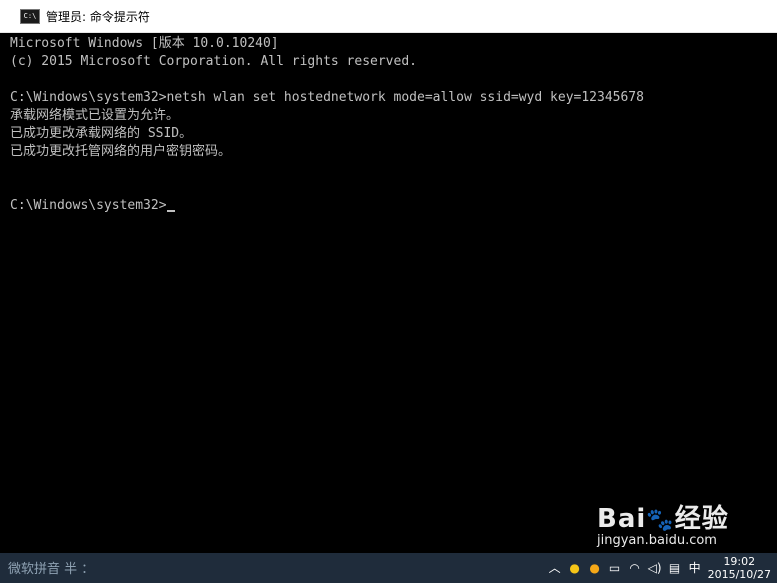 The width and height of the screenshot is (777, 583). Describe the element at coordinates (635, 568) in the screenshot. I see `wifi-icon: ◠` at that location.